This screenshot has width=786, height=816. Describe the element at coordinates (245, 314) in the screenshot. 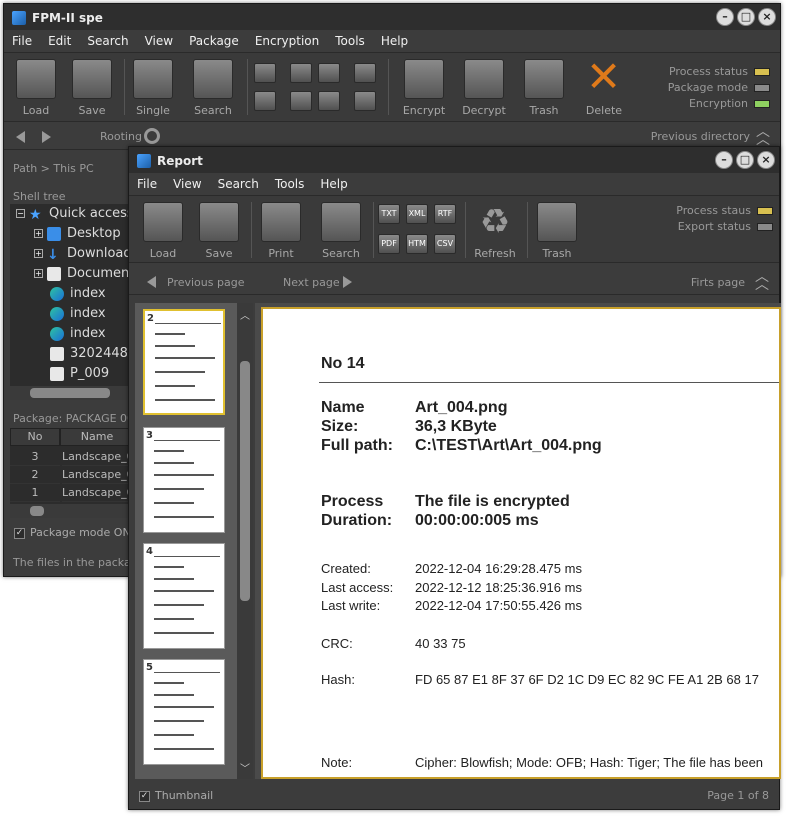

I see `scroll-up-icon: ︿` at that location.